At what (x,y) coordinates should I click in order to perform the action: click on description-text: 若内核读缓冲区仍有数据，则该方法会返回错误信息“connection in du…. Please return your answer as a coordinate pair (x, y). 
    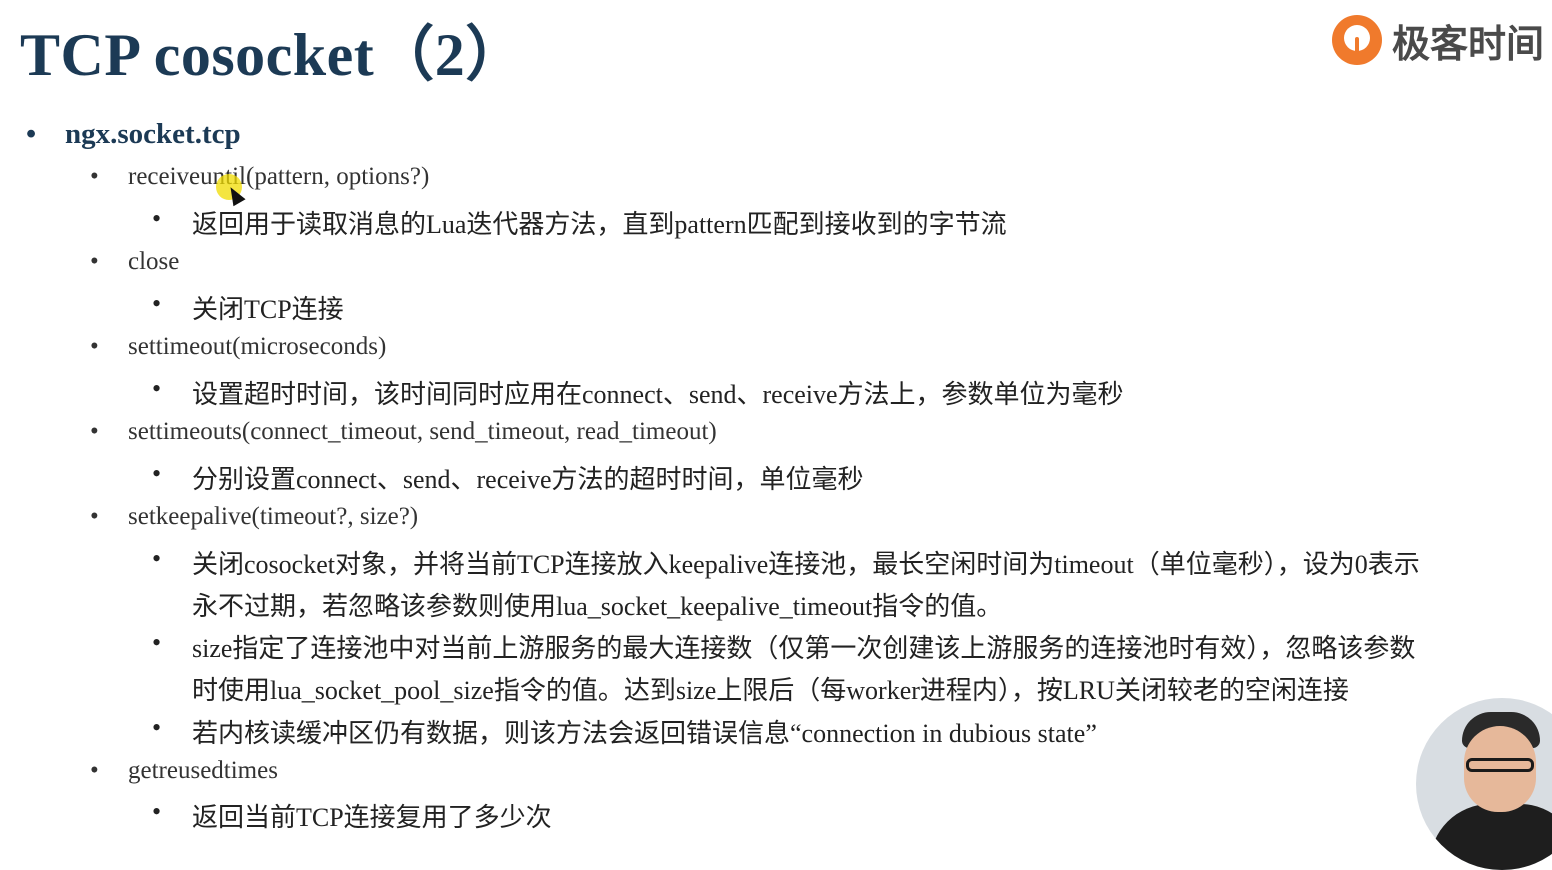
    Looking at the image, I should click on (644, 733).